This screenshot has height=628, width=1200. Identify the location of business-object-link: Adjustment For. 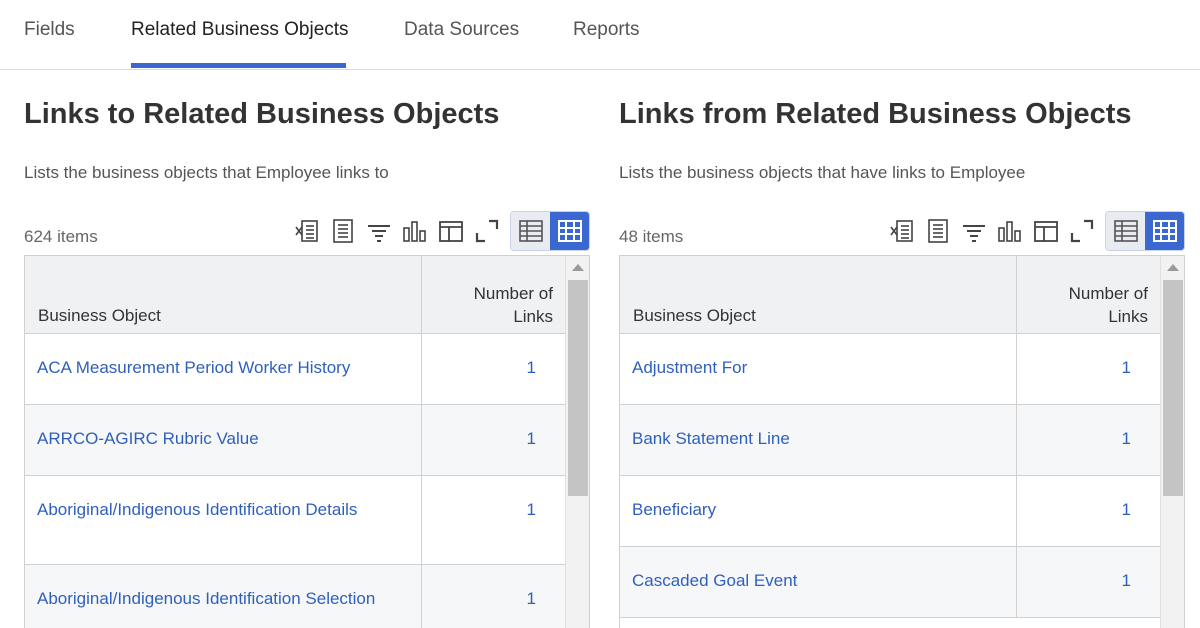
(689, 368).